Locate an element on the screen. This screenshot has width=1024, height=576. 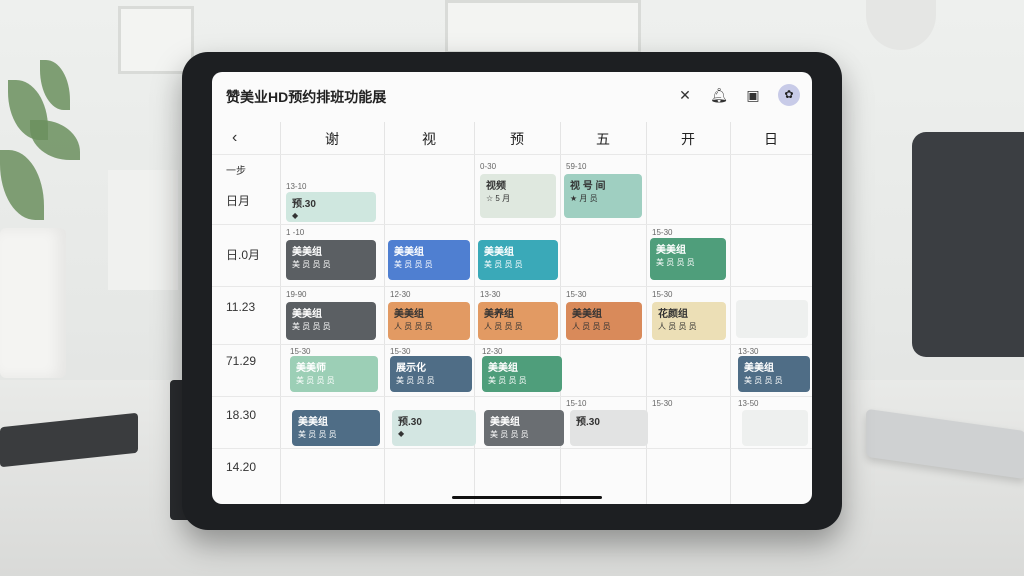
card-meta: ★ 月 员 is located at coordinates (584, 198).